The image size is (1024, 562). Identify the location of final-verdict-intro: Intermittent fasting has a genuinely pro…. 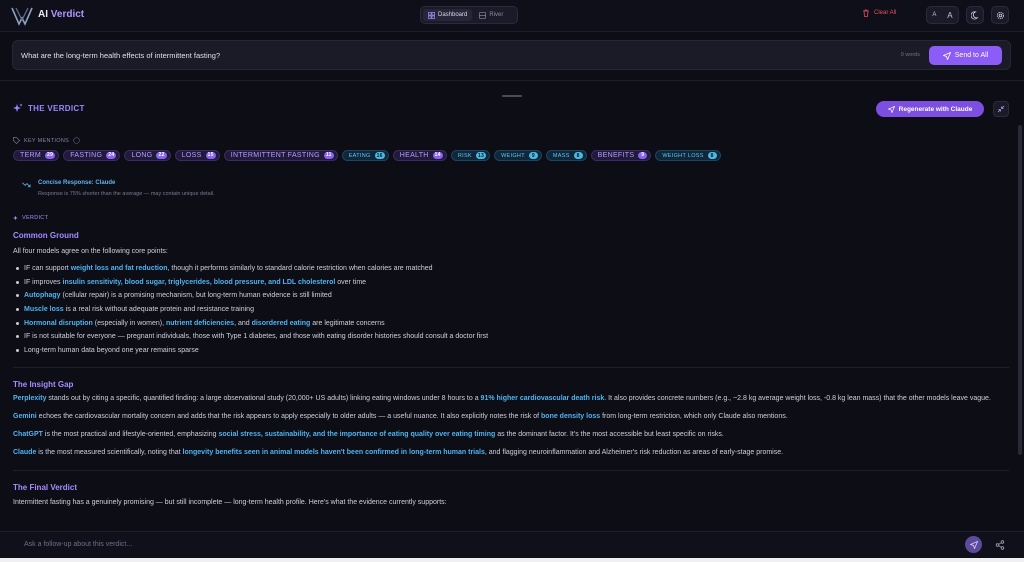
(230, 502).